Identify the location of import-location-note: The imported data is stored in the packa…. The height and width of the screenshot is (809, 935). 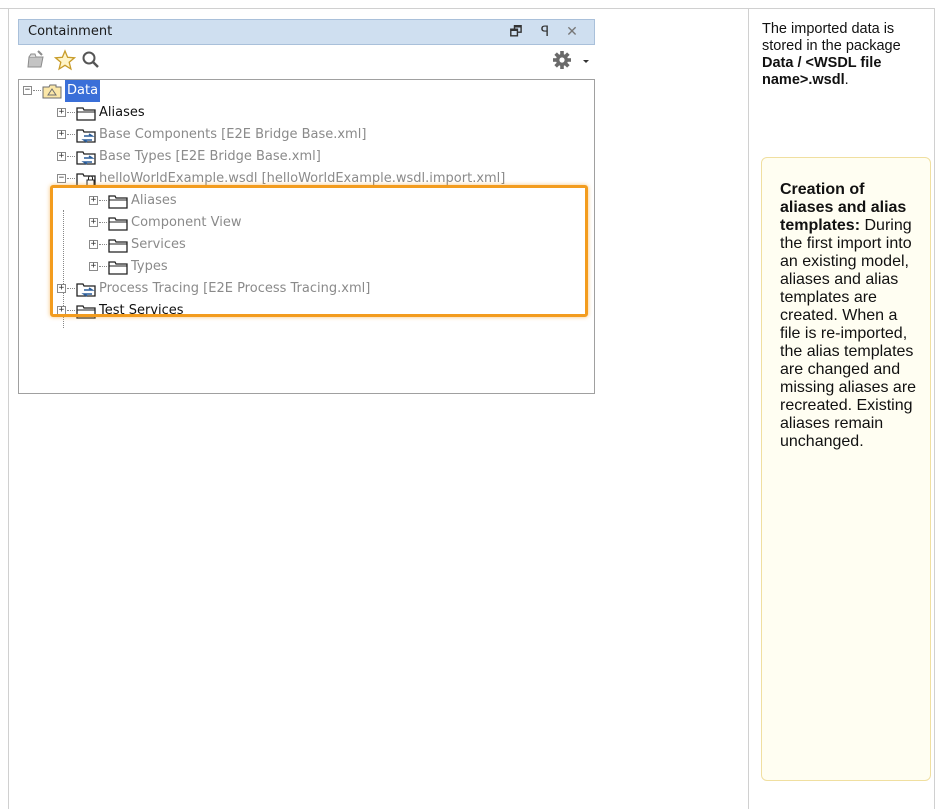
(846, 55).